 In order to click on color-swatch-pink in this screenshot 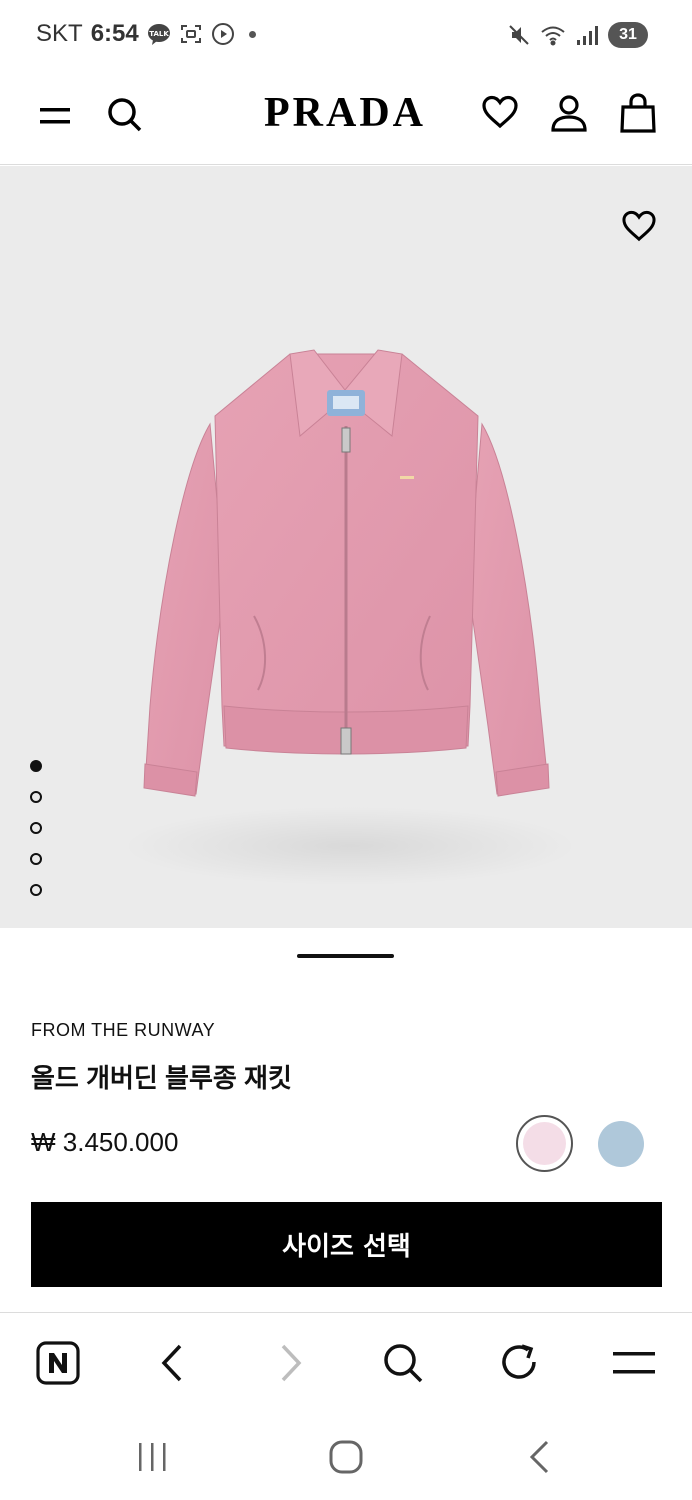, I will do `click(544, 1143)`.